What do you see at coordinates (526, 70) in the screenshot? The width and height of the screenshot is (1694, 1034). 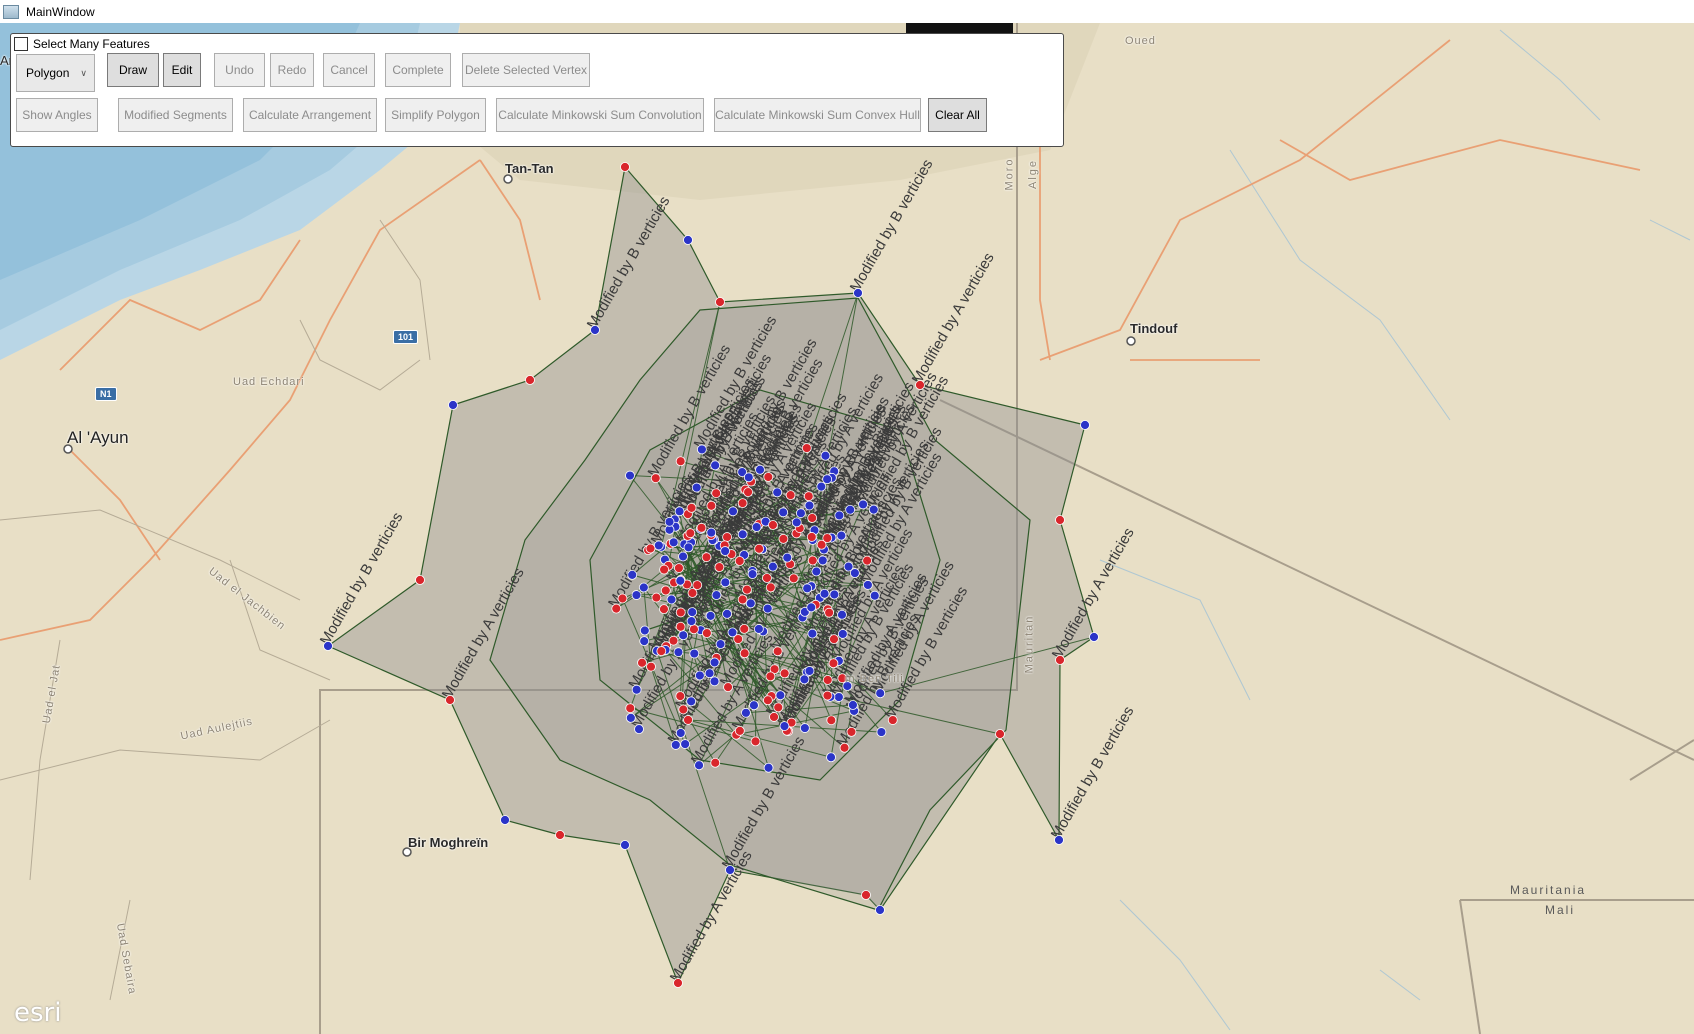 I see `delete-vertex-button: Delete Selected Vertex` at bounding box center [526, 70].